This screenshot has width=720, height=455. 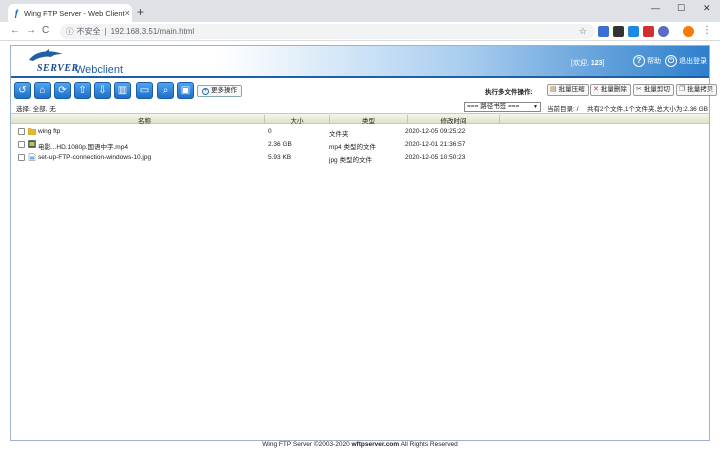 I want to click on address-bar: ← → C ⓘ 不安全 | 192.168.3.51/main.html ☆ ⋮, so click(x=360, y=31).